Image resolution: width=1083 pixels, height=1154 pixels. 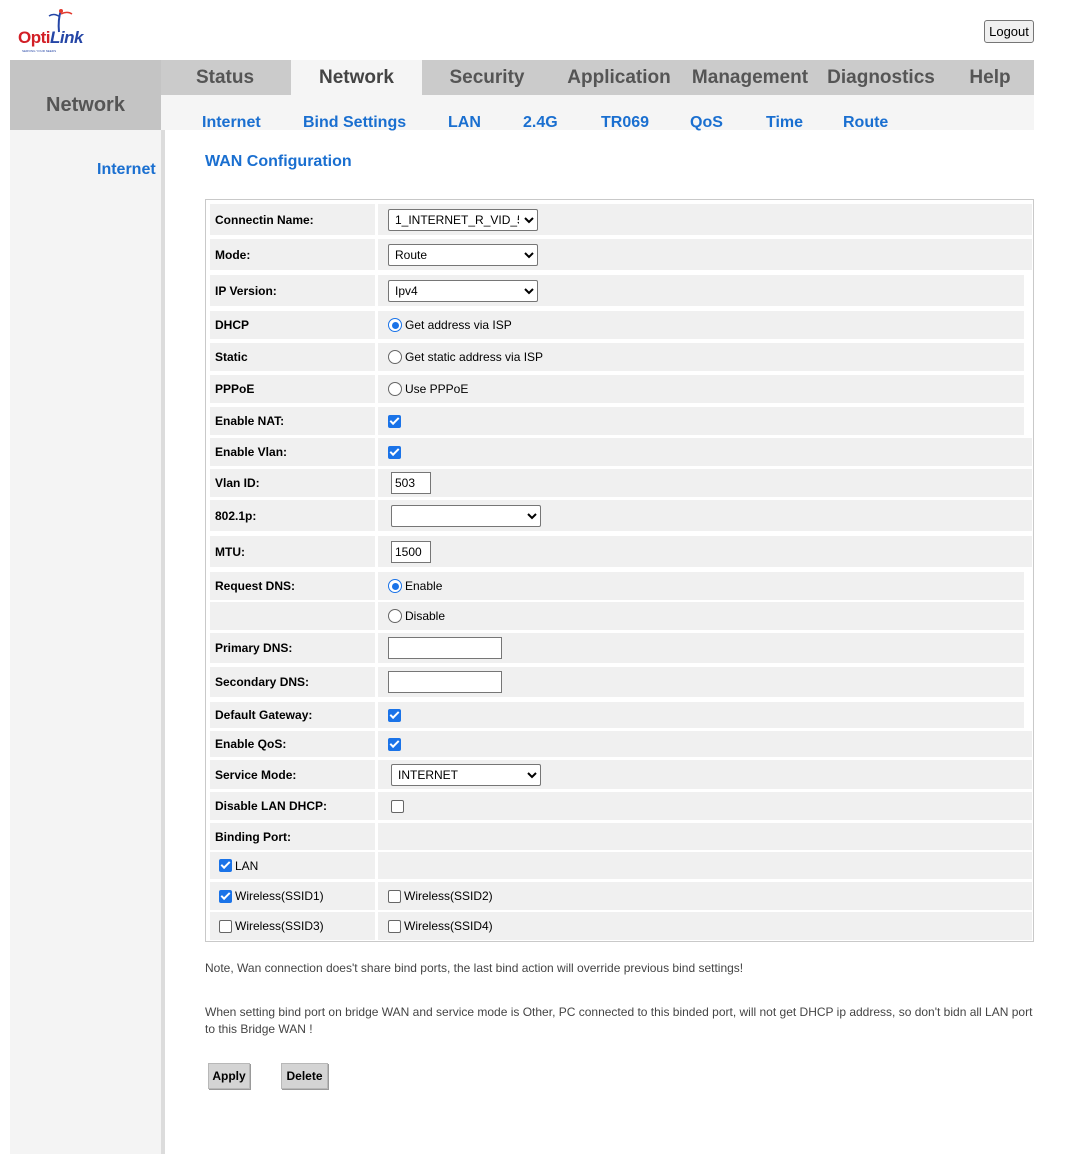 What do you see at coordinates (292, 219) in the screenshot?
I see `connection-name-label: Connectin Name:` at bounding box center [292, 219].